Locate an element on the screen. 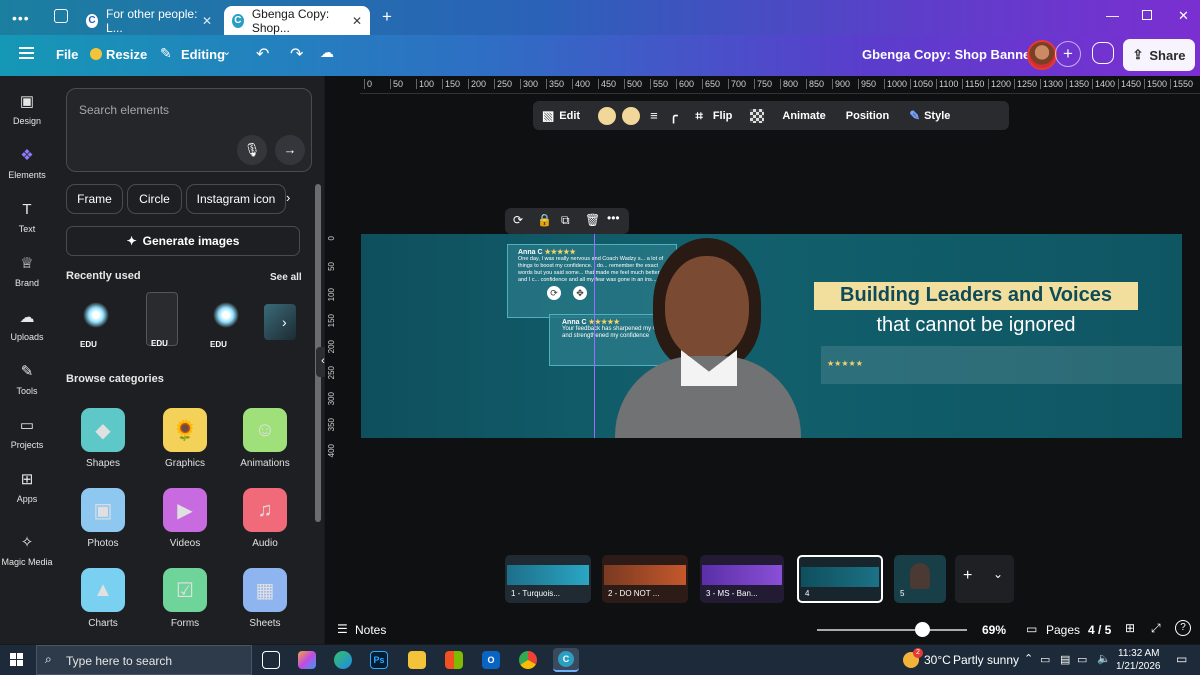 The height and width of the screenshot is (675, 1200). category-shapes: ◆ Shapes is located at coordinates (103, 438).